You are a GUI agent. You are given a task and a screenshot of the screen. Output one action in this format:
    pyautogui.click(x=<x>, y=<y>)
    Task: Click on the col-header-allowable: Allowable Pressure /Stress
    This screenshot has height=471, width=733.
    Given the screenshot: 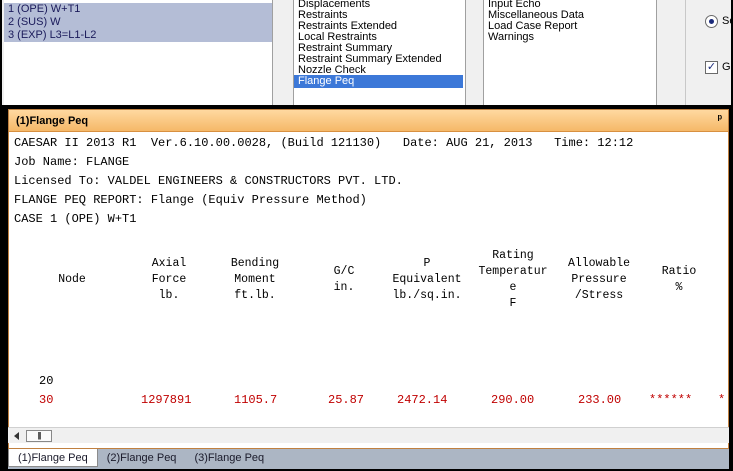 What is the action you would take?
    pyautogui.click(x=599, y=279)
    